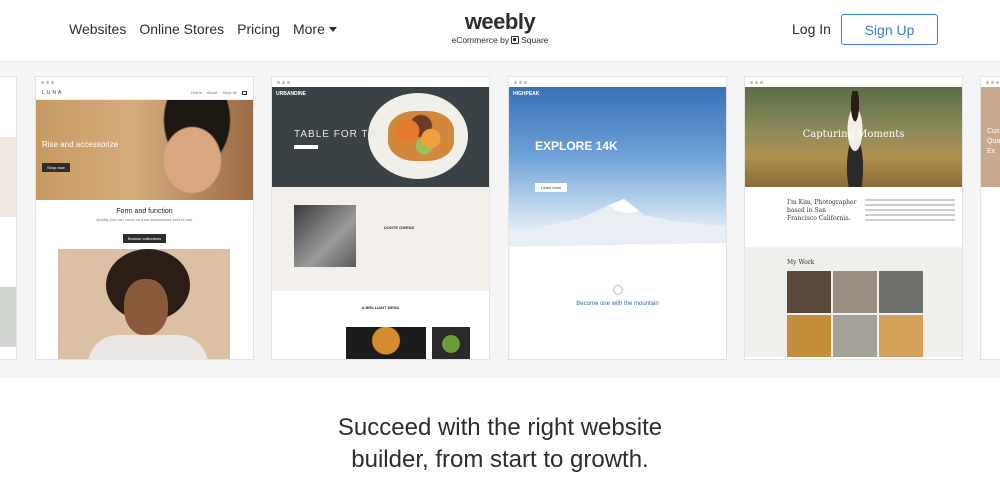  I want to click on kim-portfolio: My Work, so click(853, 302).